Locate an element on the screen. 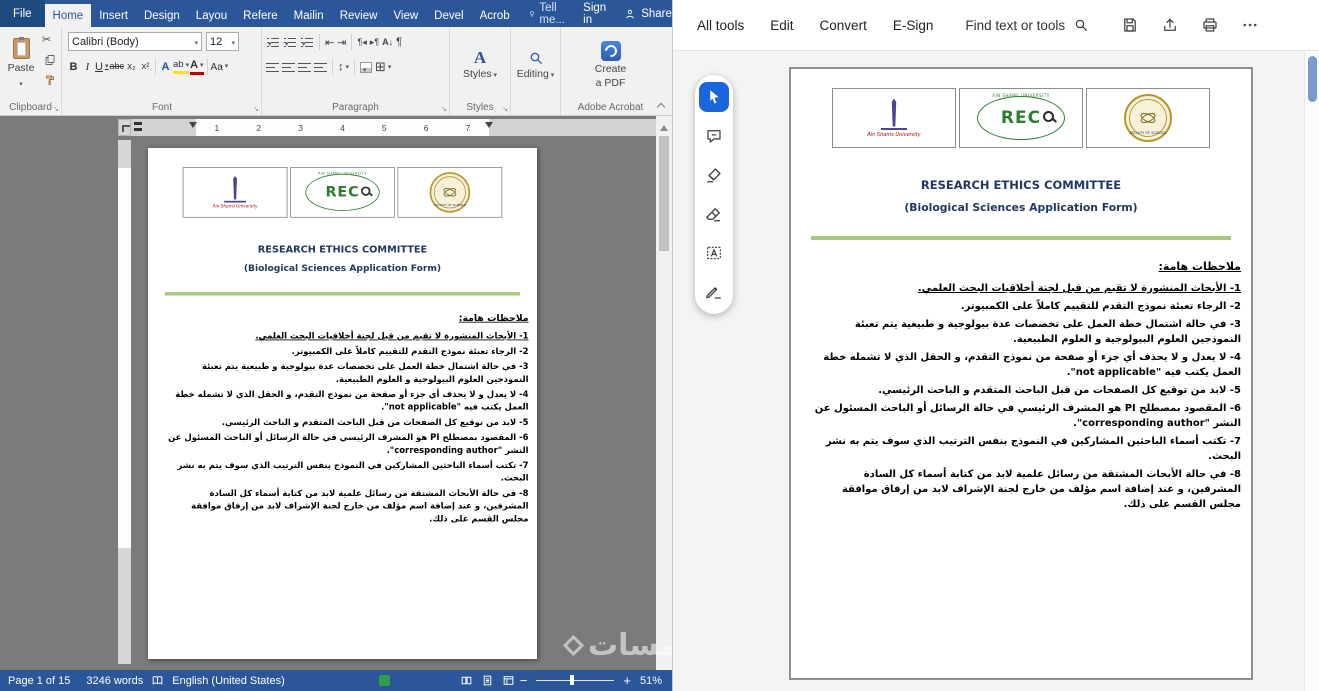  tab-insert: Insert is located at coordinates (113, 15).